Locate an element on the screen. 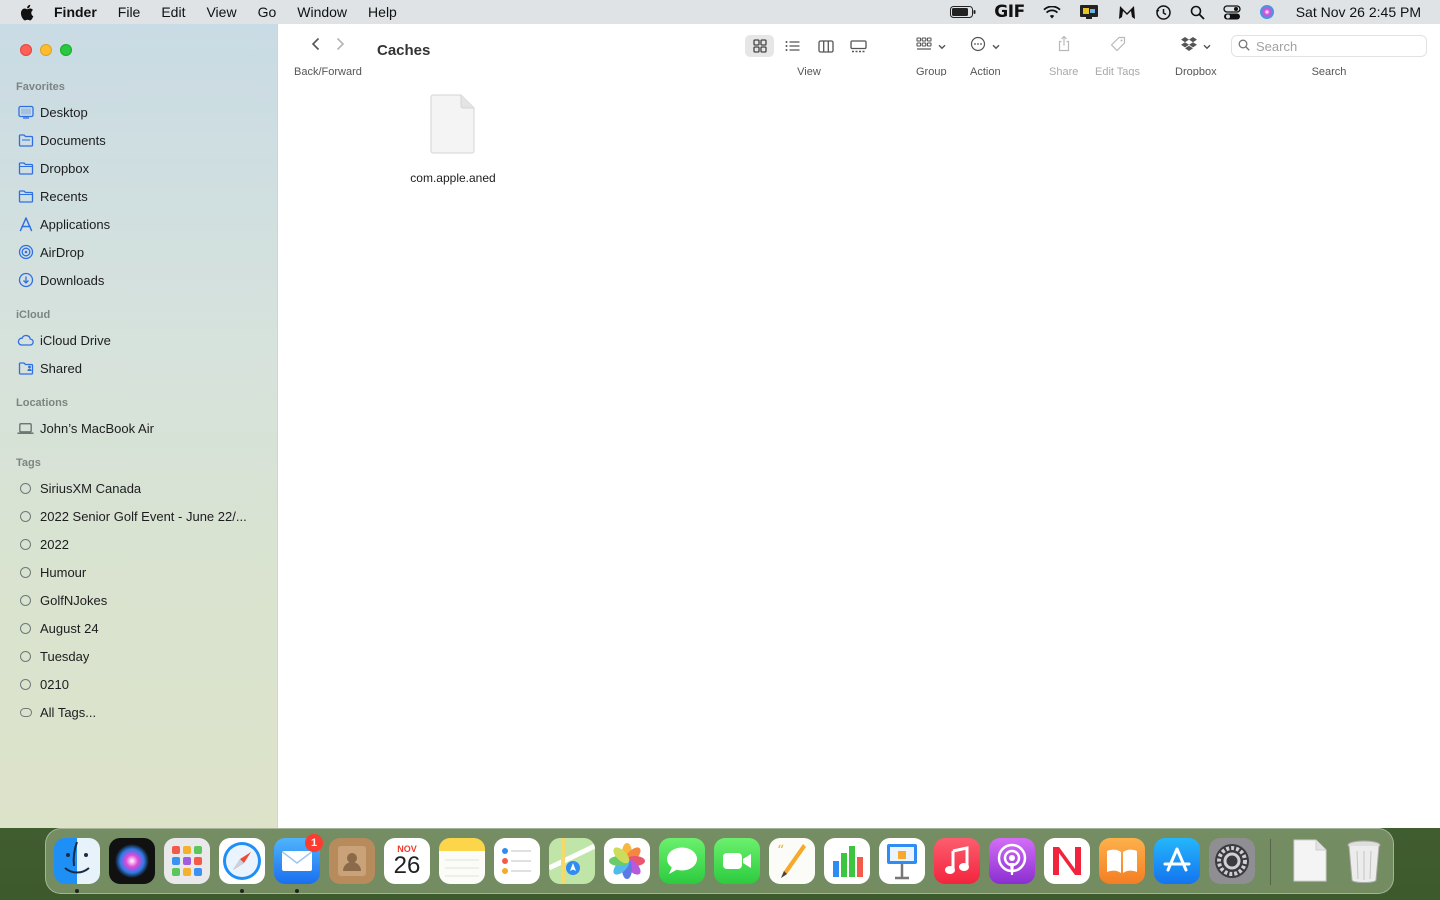  documents-stack-dock-icon is located at coordinates (1309, 861).